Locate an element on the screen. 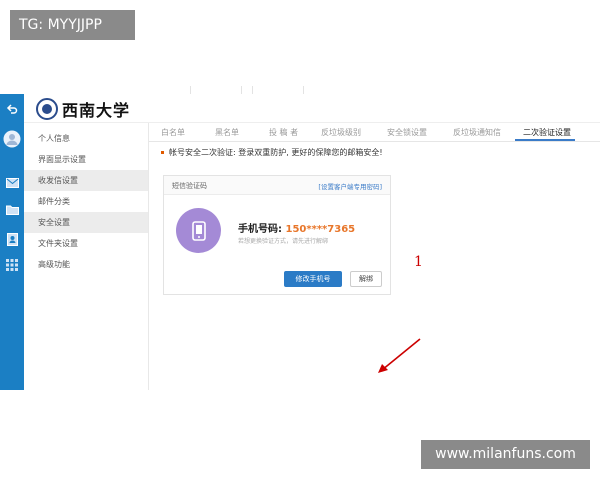 The image size is (600, 480). card-title: 短信验证码 is located at coordinates (189, 186).